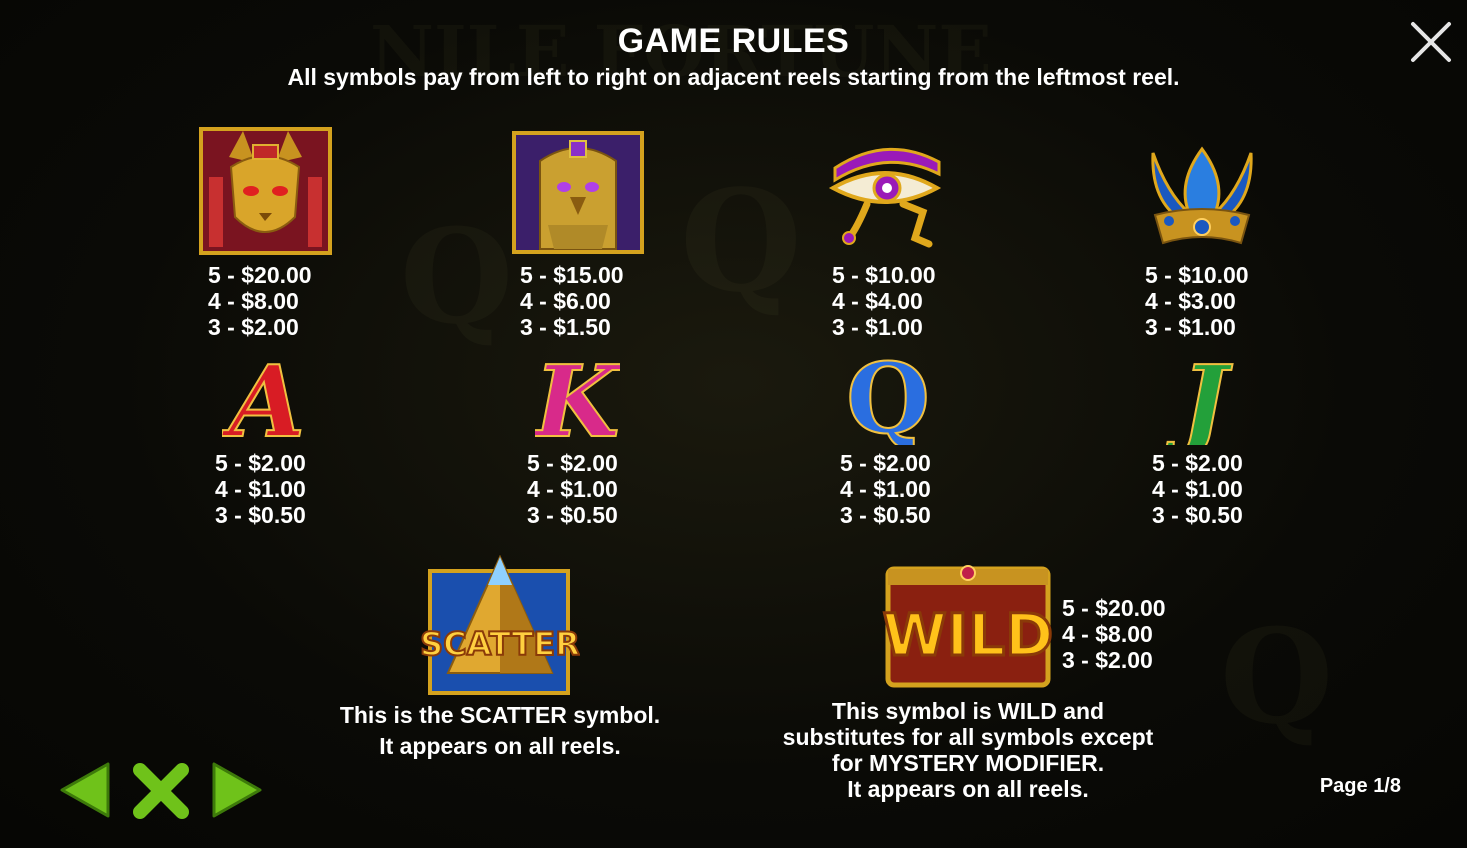 This screenshot has height=848, width=1467. I want to click on eye-paytable: 5 - $10.00 4 - $4.00 3 - $1.00, so click(884, 301).